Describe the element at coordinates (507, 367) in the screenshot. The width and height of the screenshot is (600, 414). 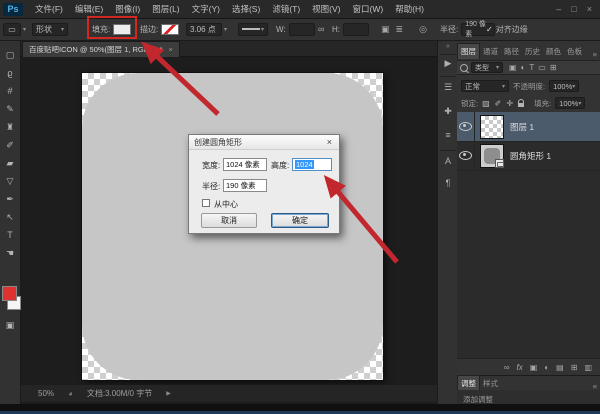
I see `link-layers-icon: ∞` at that location.